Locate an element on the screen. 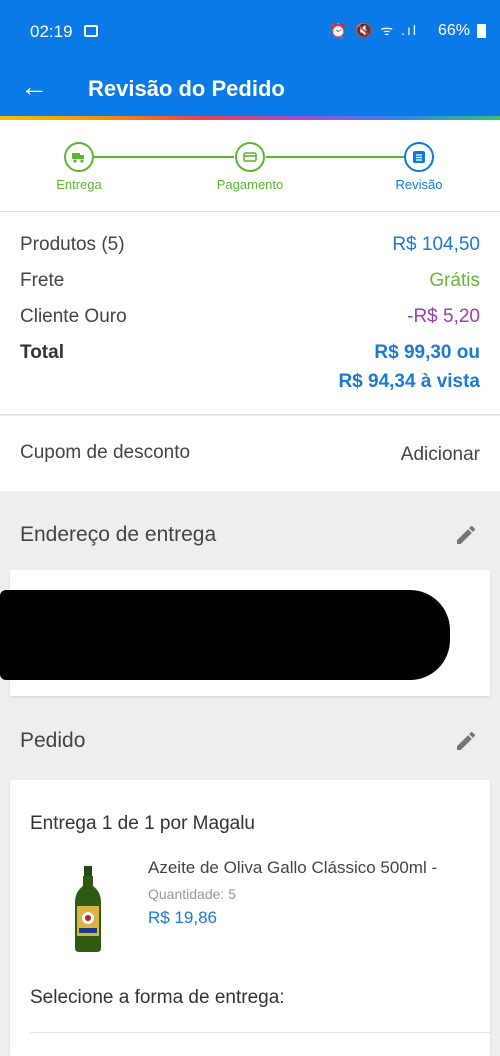  step-pagamento-card-icon is located at coordinates (250, 157).